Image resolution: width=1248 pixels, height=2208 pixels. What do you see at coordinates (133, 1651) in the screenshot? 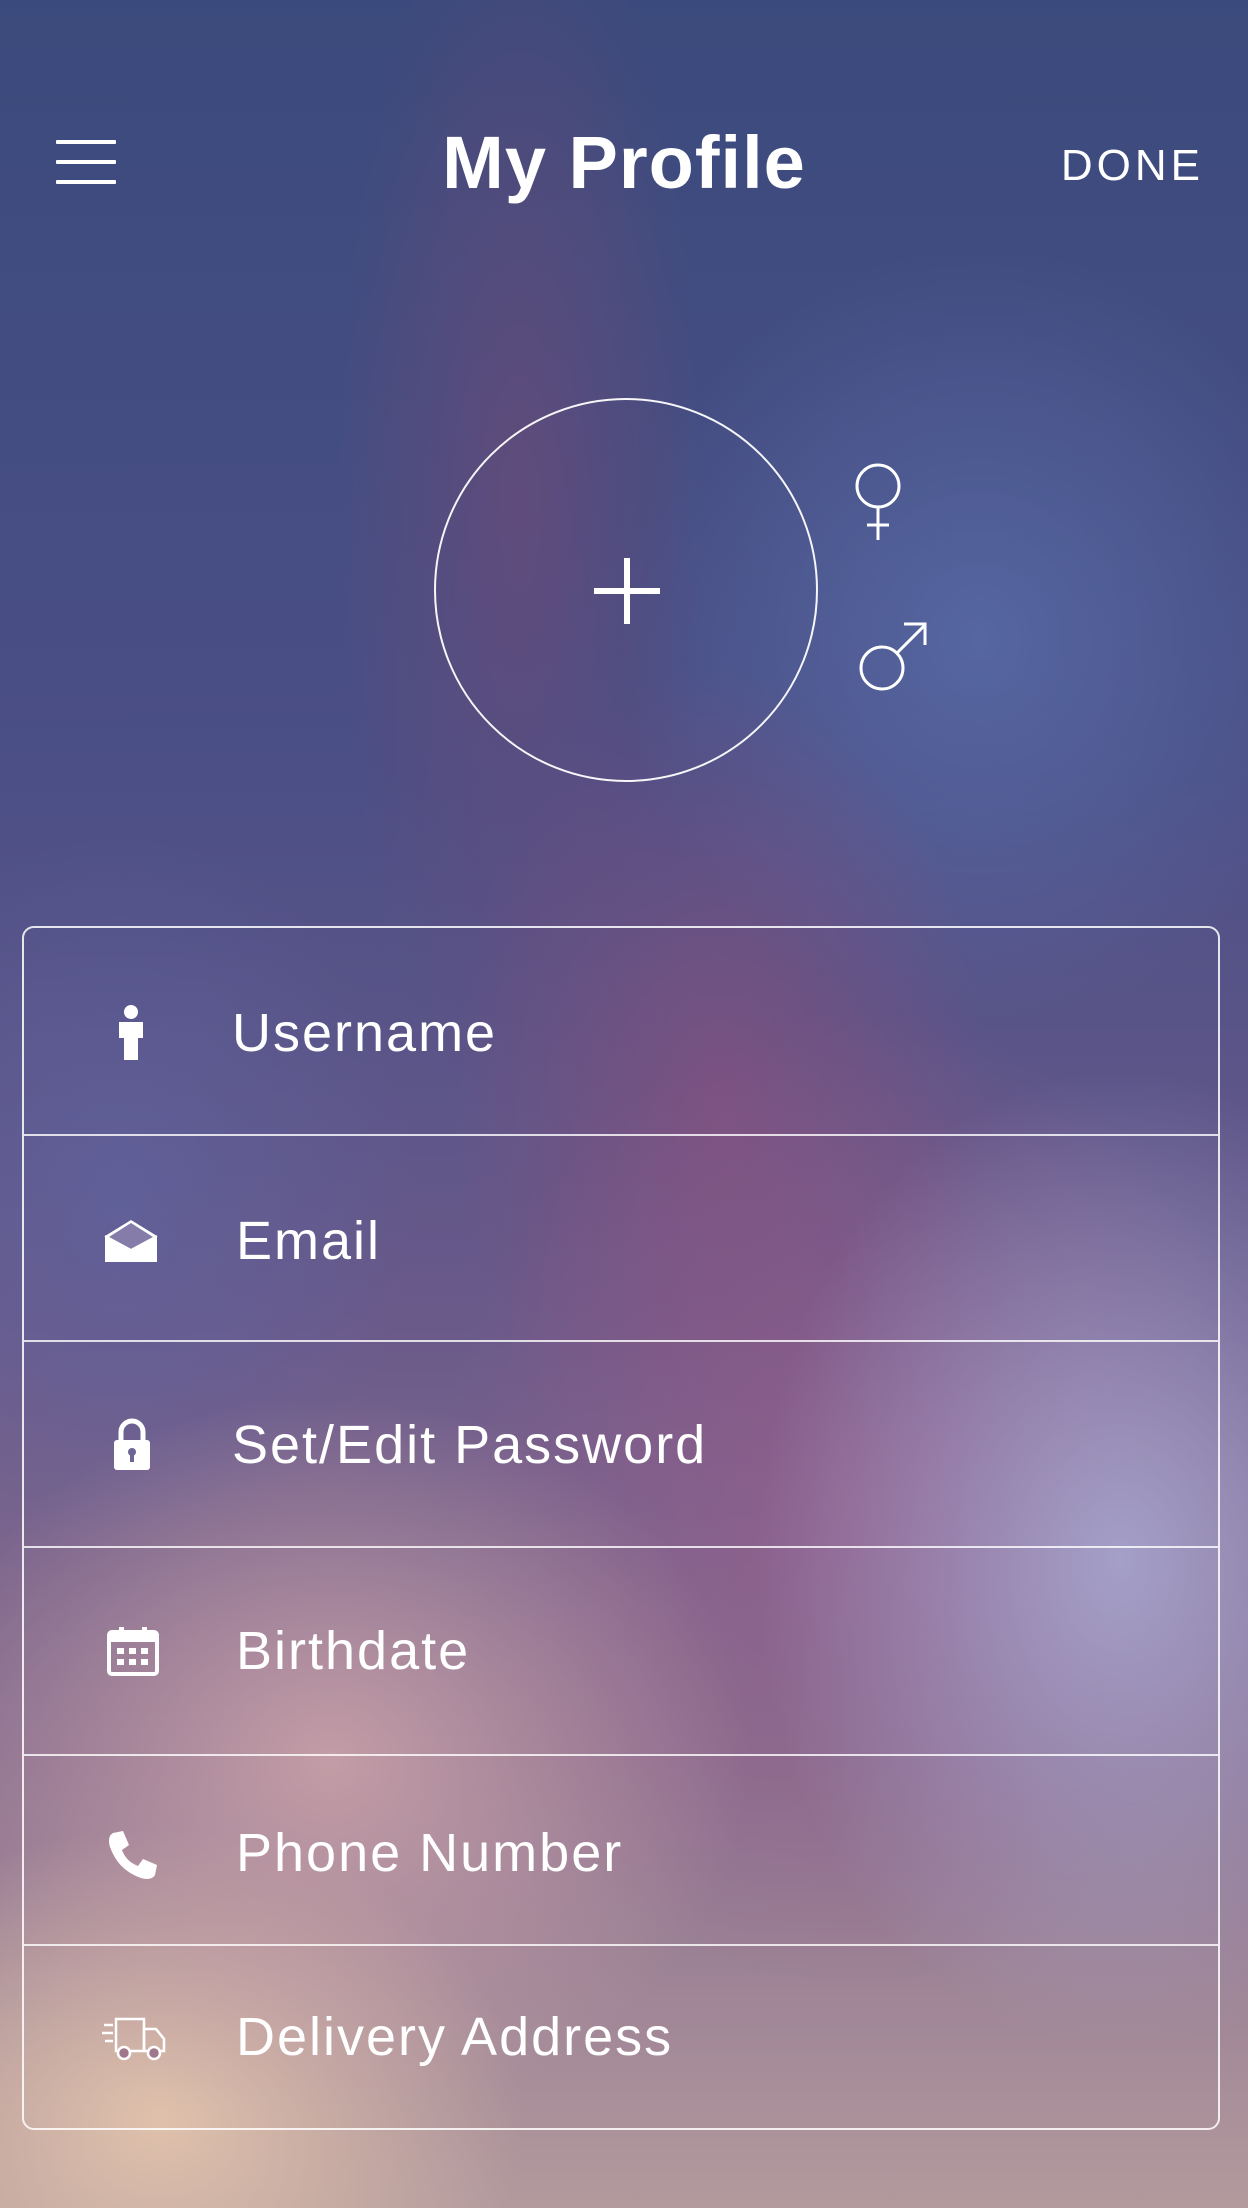
I see `calendar-icon` at bounding box center [133, 1651].